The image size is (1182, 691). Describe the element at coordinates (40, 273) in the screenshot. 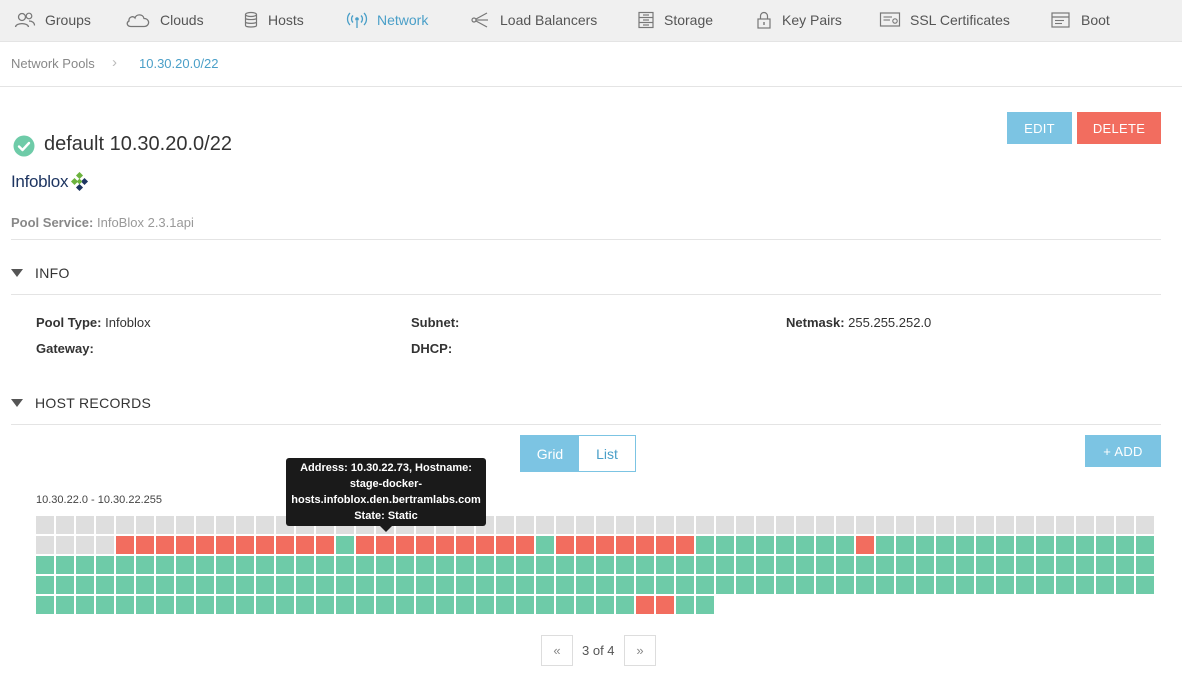

I see `info-section-toggle: INFO` at that location.